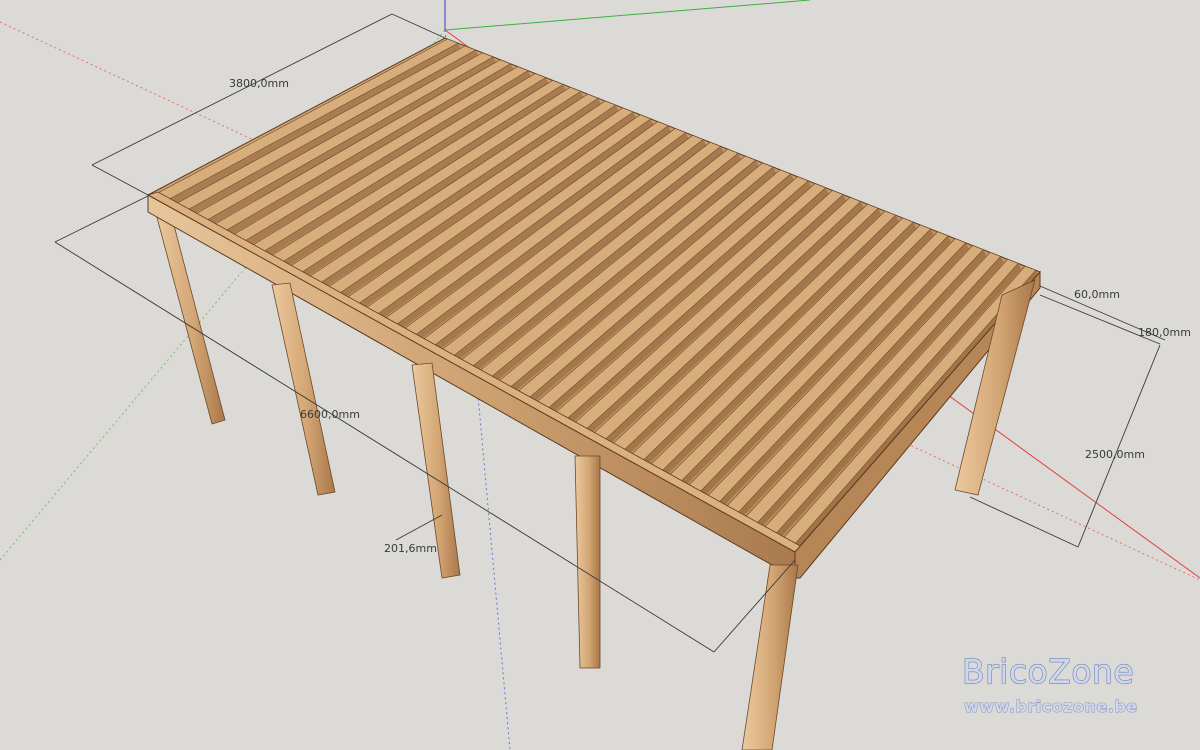 The image size is (1200, 750). I want to click on dim-label-joist-width: 60,0mm, so click(1097, 294).